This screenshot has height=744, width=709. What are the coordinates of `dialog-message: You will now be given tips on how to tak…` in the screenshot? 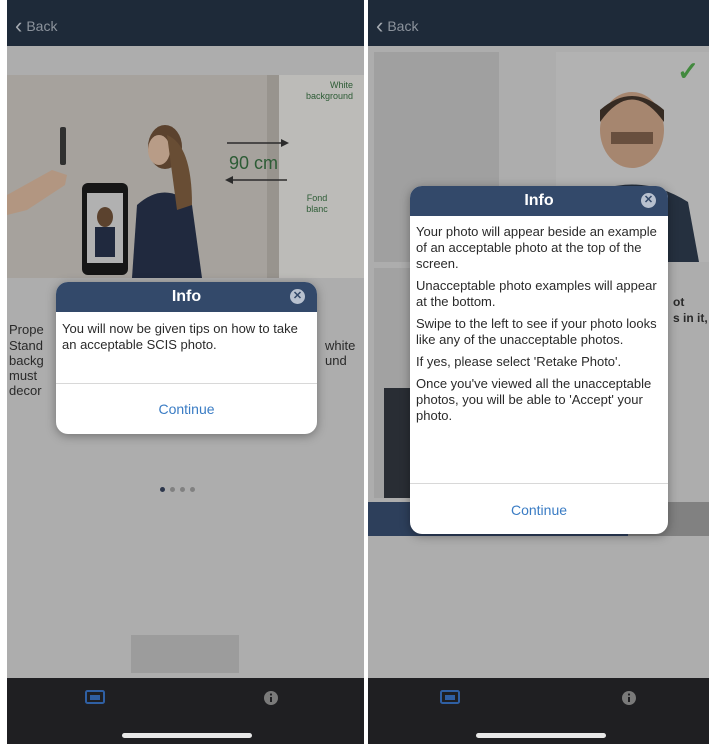 It's located at (180, 336).